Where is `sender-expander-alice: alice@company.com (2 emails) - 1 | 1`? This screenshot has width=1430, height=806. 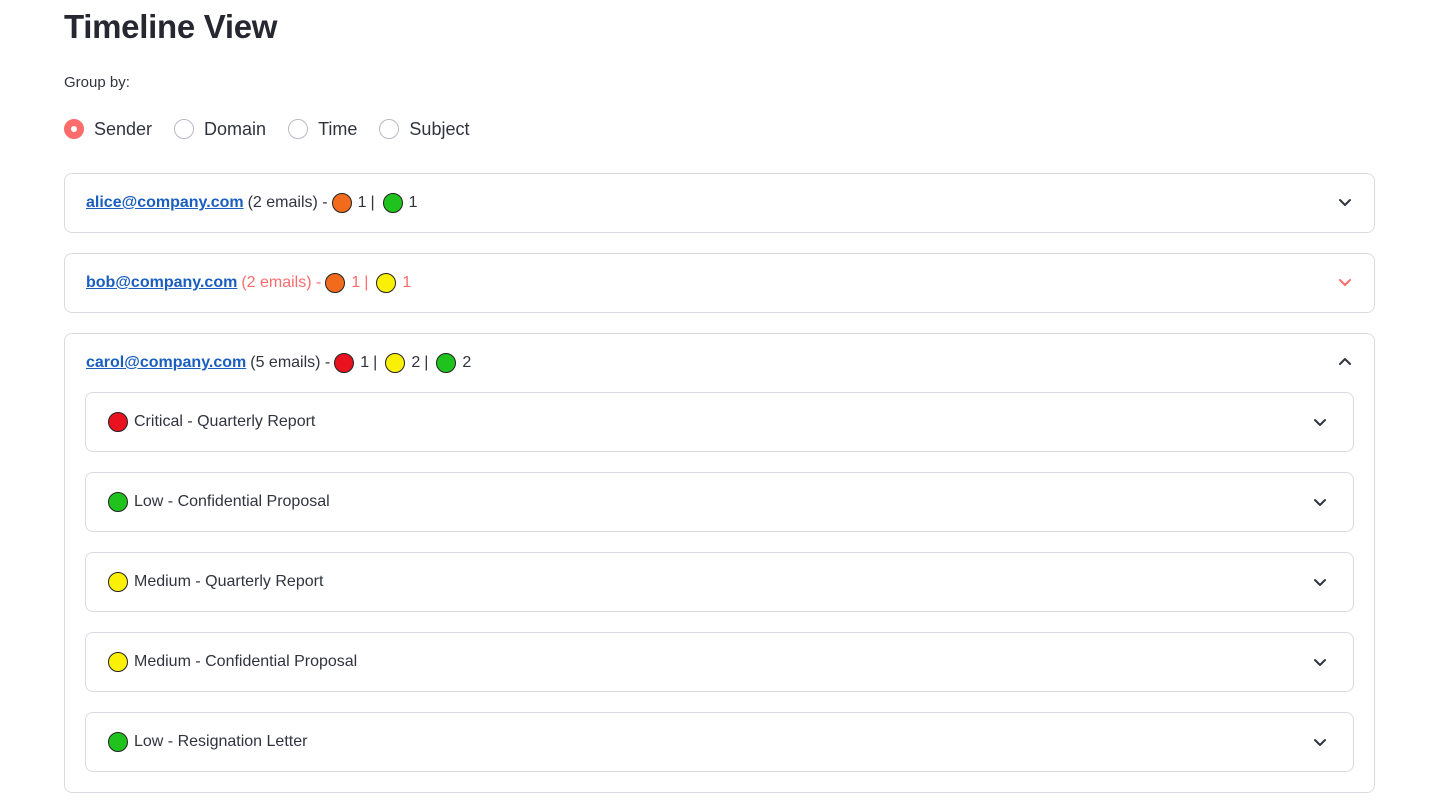 sender-expander-alice: alice@company.com (2 emails) - 1 | 1 is located at coordinates (719, 203).